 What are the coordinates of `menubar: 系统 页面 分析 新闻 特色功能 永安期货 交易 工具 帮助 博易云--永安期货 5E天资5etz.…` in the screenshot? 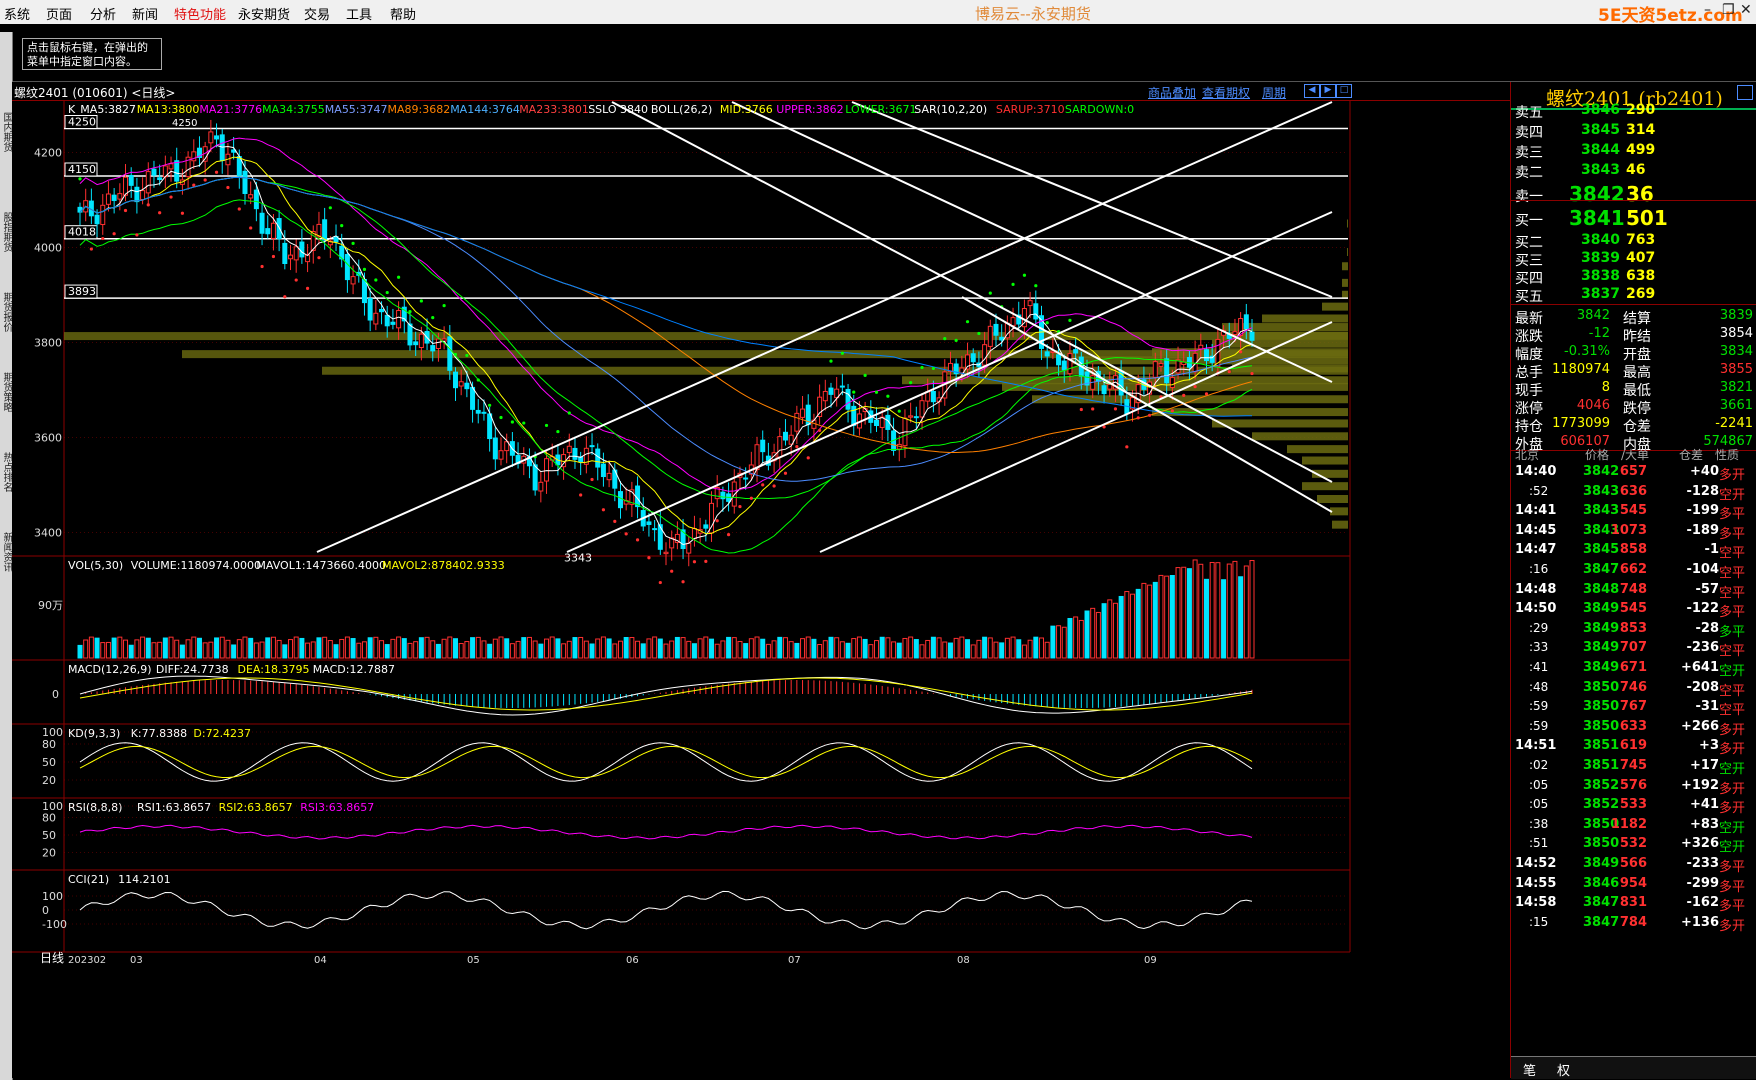 It's located at (878, 13).